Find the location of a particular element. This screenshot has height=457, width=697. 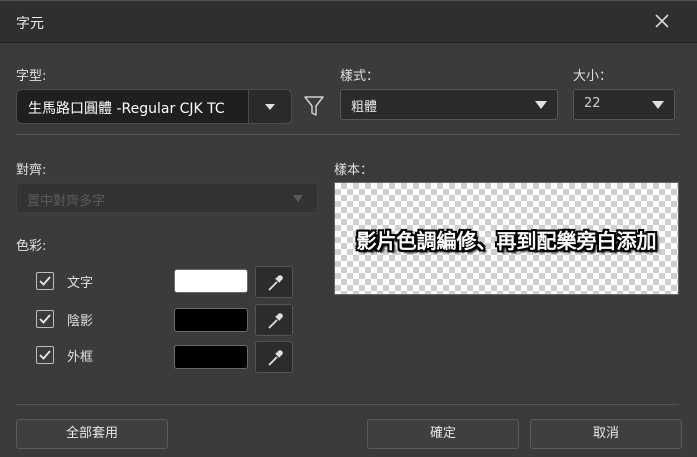

border-color-checkbox is located at coordinates (45, 355).